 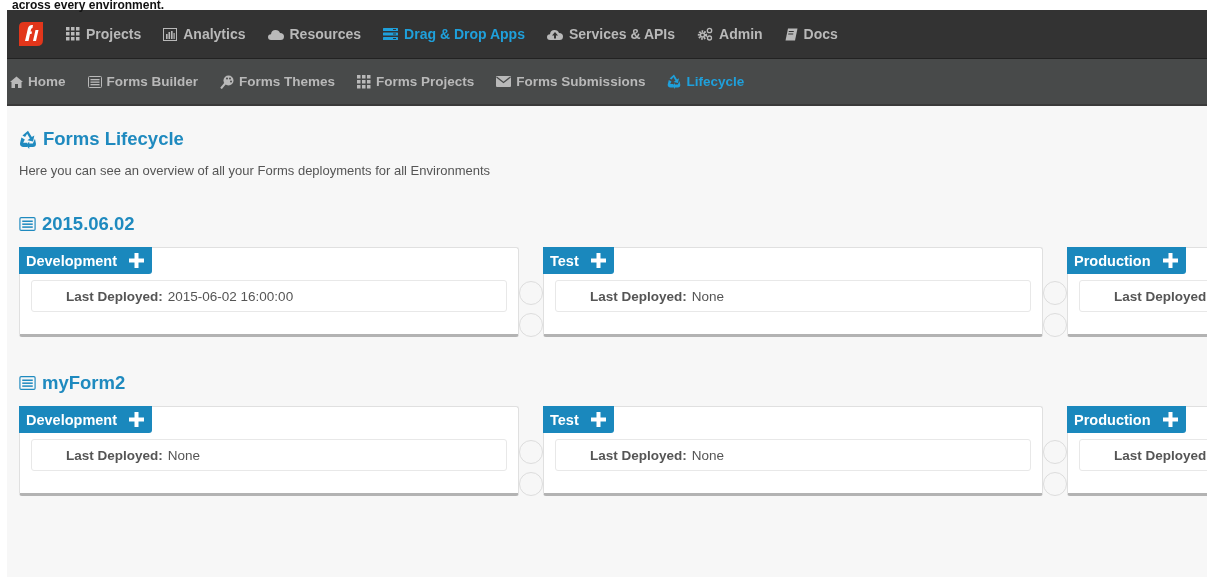 What do you see at coordinates (314, 34) in the screenshot?
I see `nav-link: Resources` at bounding box center [314, 34].